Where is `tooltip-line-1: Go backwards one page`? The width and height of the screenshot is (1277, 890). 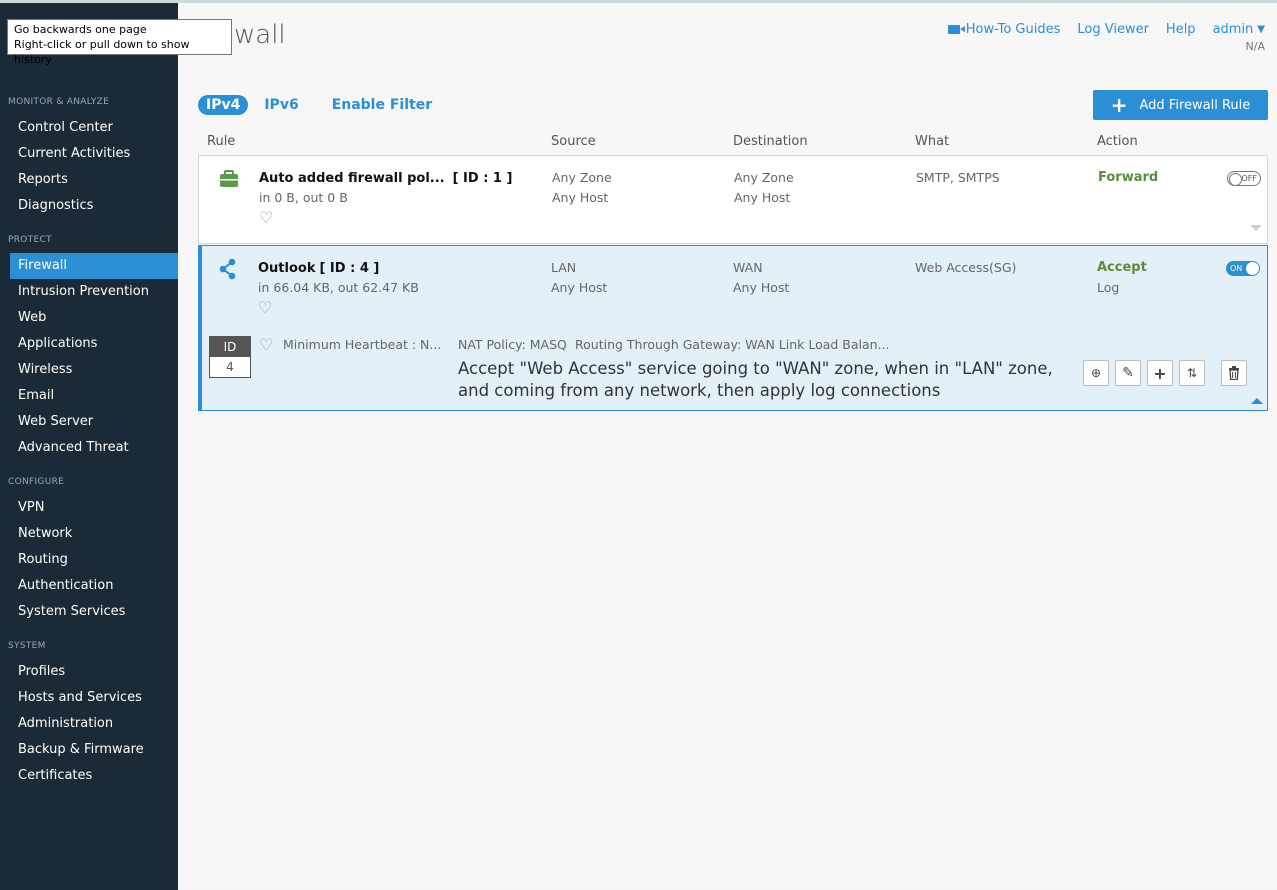
tooltip-line-1: Go backwards one page is located at coordinates (80, 29).